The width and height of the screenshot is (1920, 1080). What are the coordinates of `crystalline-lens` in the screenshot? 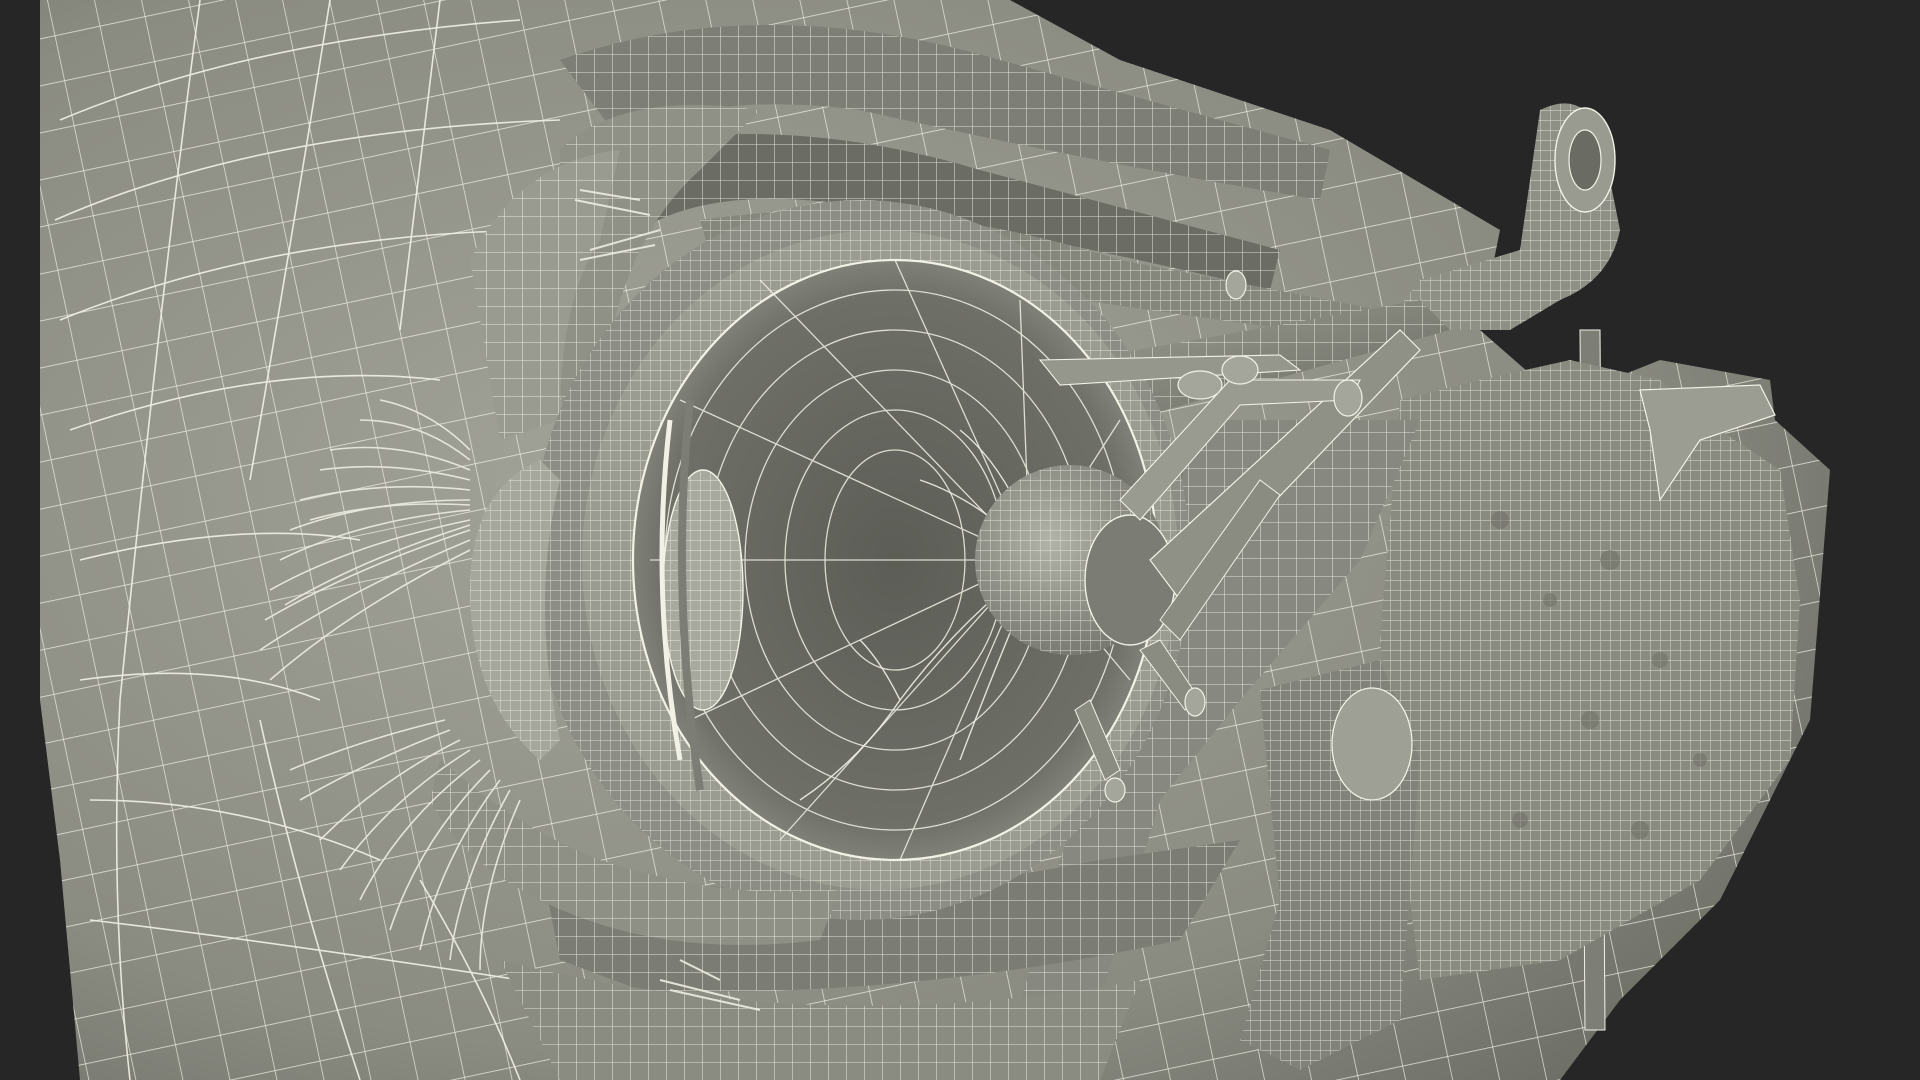 It's located at (703, 590).